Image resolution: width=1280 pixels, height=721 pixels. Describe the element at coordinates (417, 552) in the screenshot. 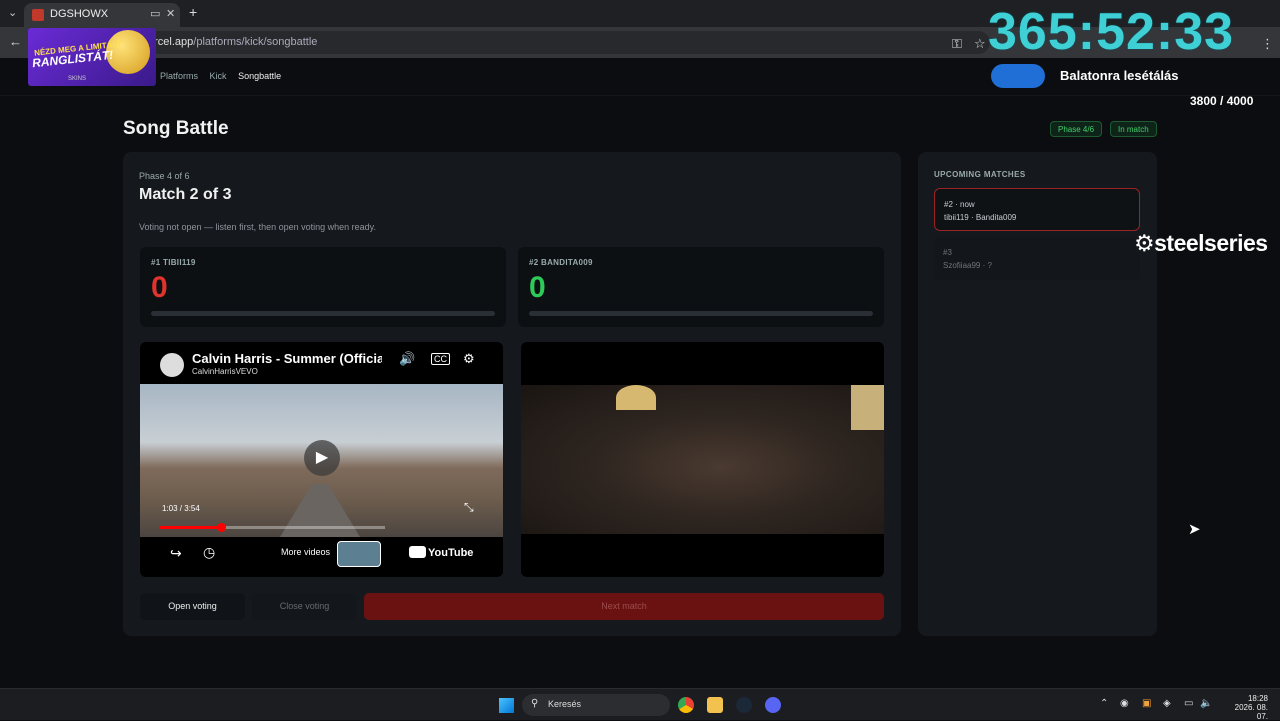

I see `youtube-play-icon` at that location.